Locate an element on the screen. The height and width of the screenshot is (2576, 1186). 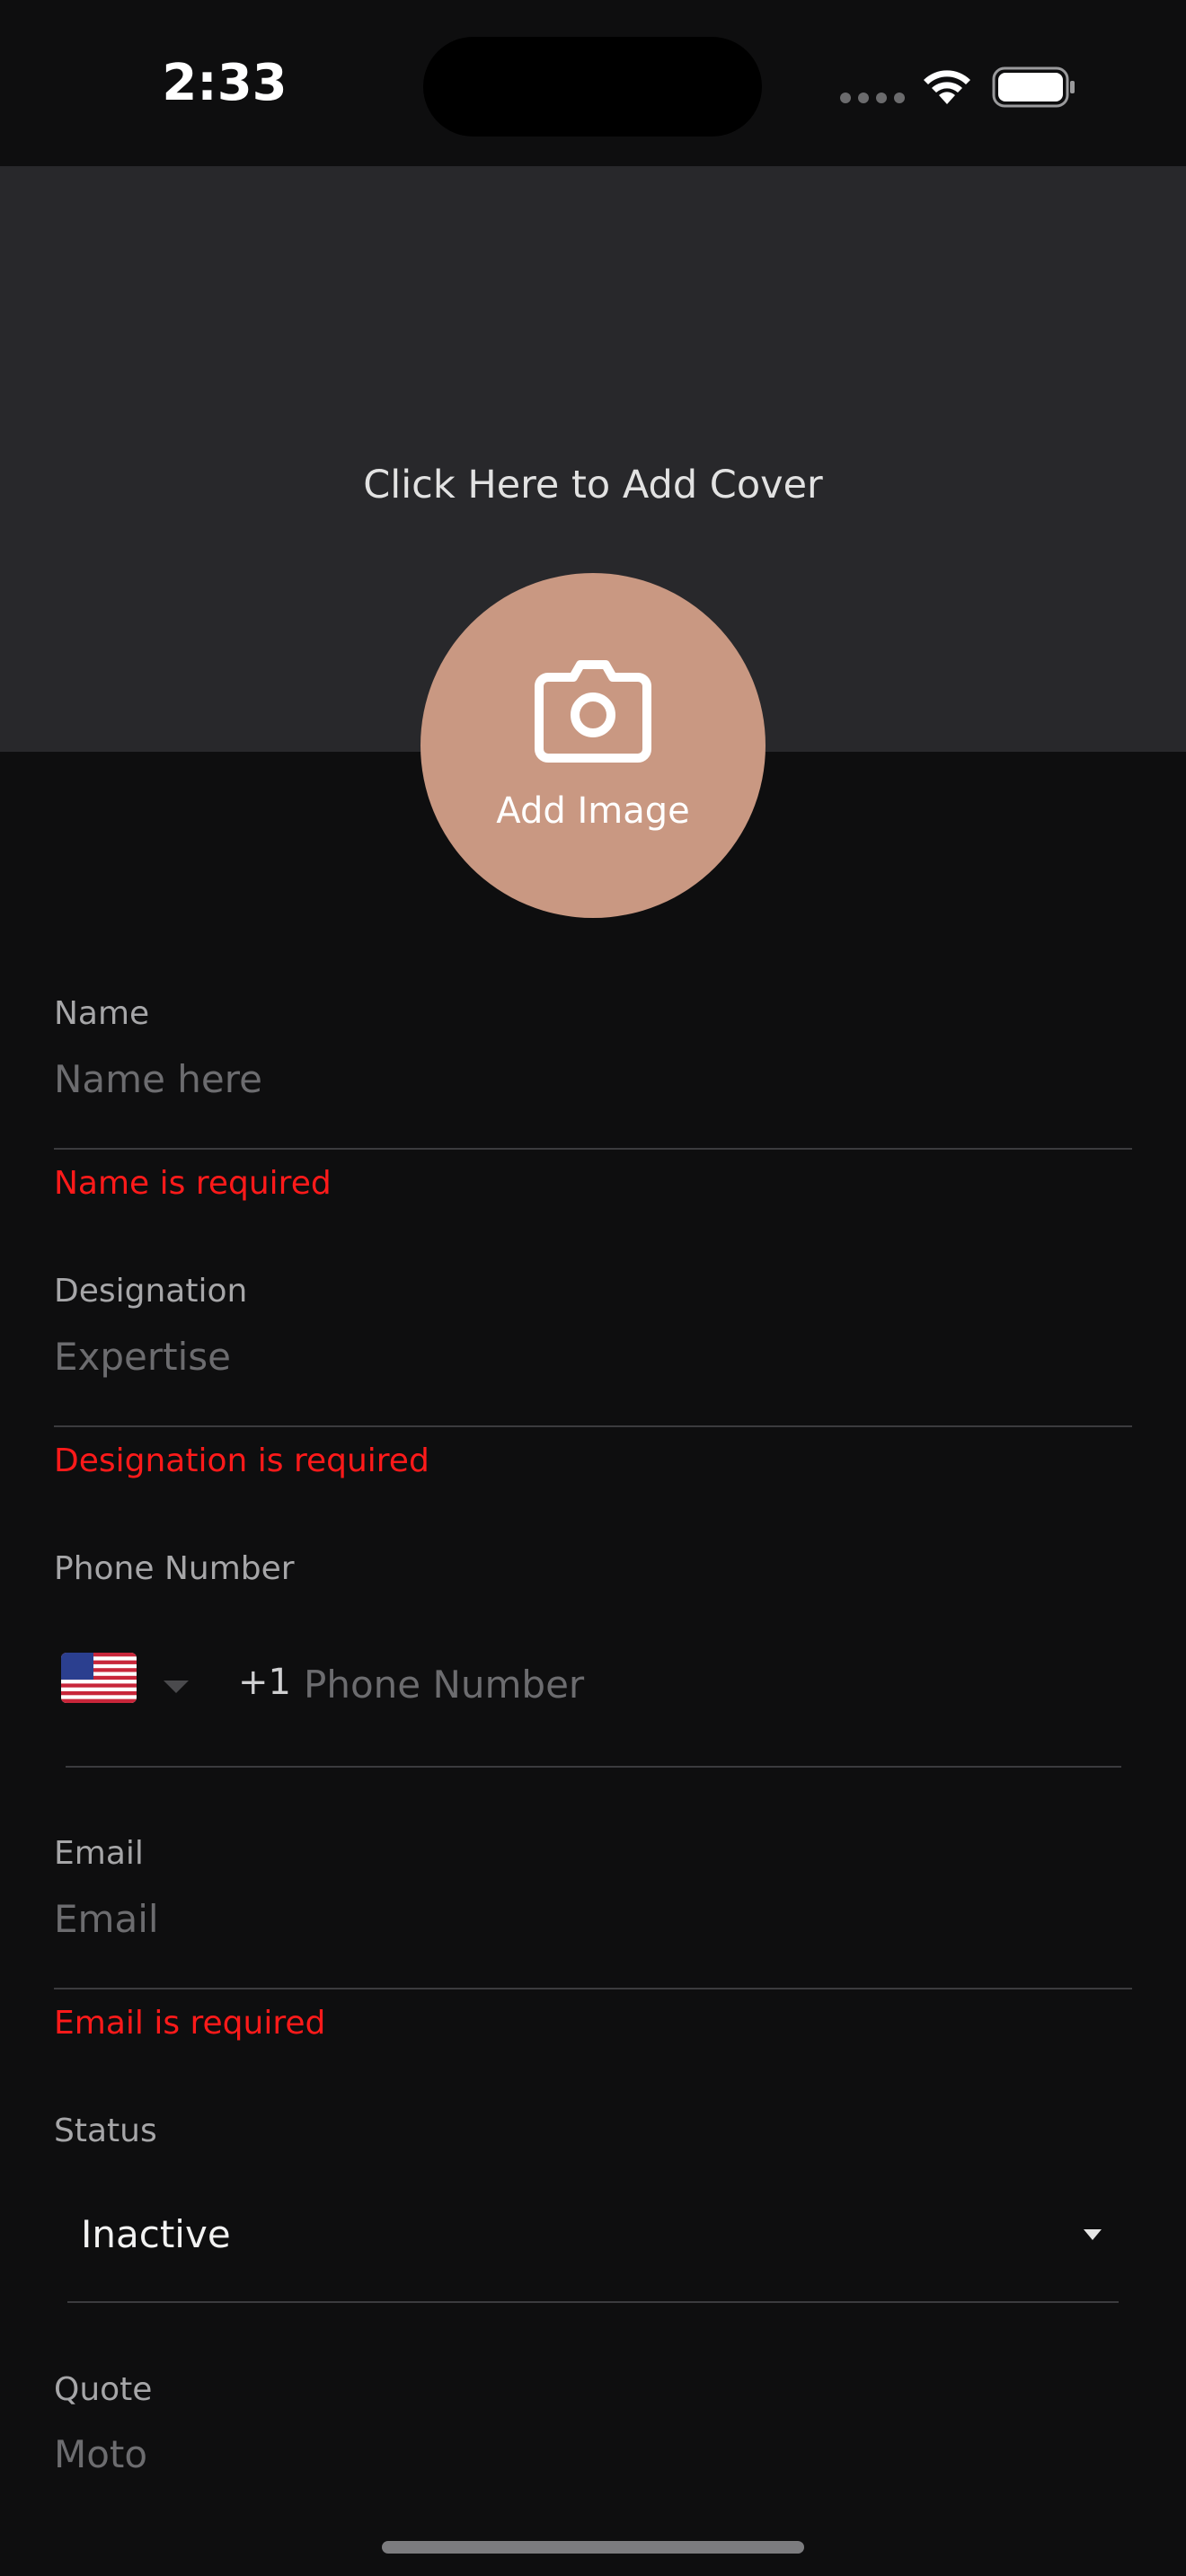
status-underline is located at coordinates (593, 2302).